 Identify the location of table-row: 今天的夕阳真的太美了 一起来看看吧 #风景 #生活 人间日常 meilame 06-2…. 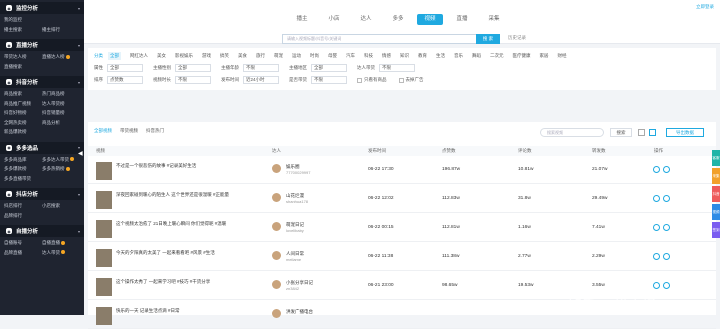
(402, 258).